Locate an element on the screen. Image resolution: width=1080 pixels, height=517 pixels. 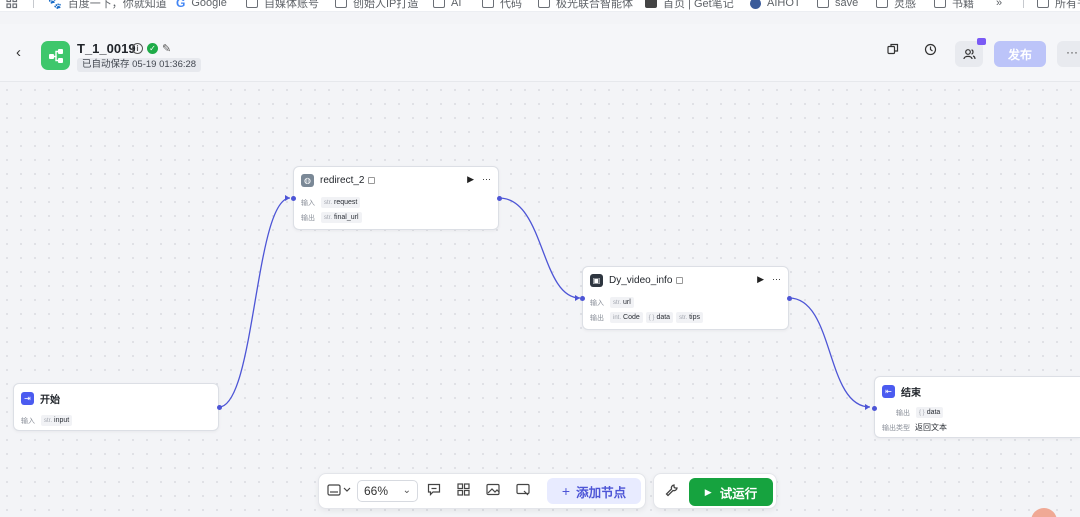
debug-settings-icon is located at coordinates (672, 491).